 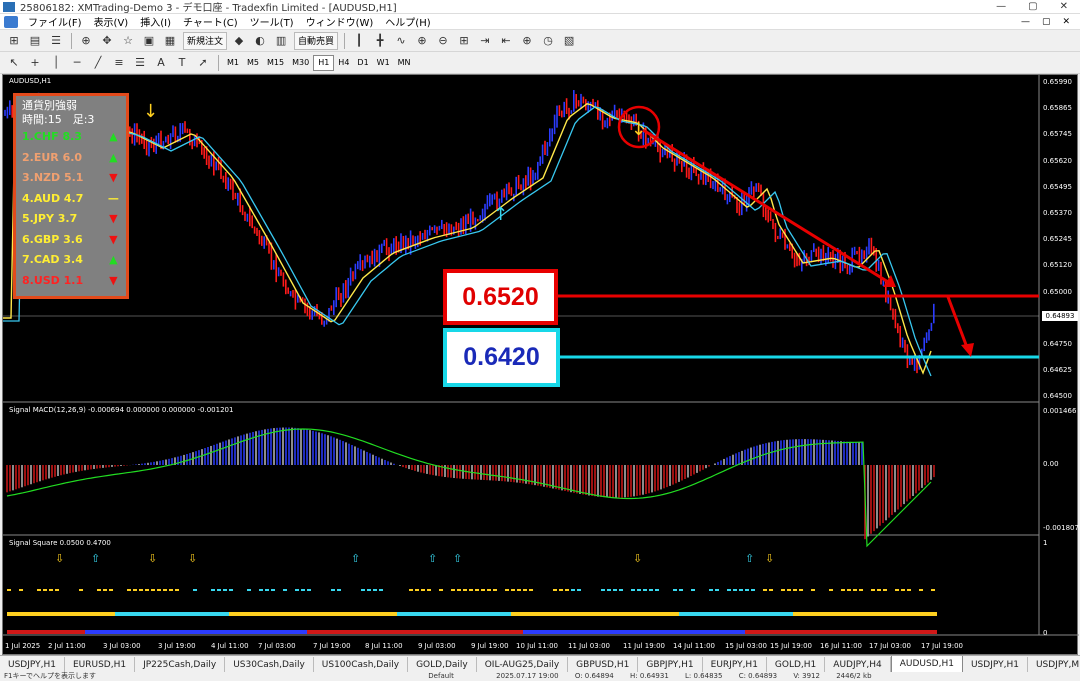 What do you see at coordinates (170, 41) in the screenshot?
I see `tester-icon: ▦` at bounding box center [170, 41].